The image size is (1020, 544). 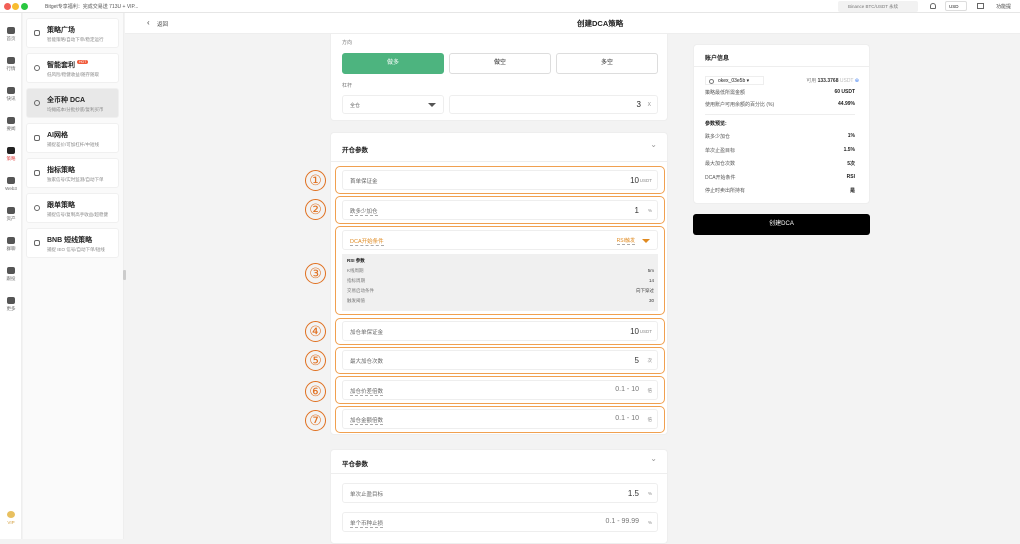 What do you see at coordinates (367, 333) in the screenshot?
I see `field-label: 加仓单保证金` at bounding box center [367, 333].